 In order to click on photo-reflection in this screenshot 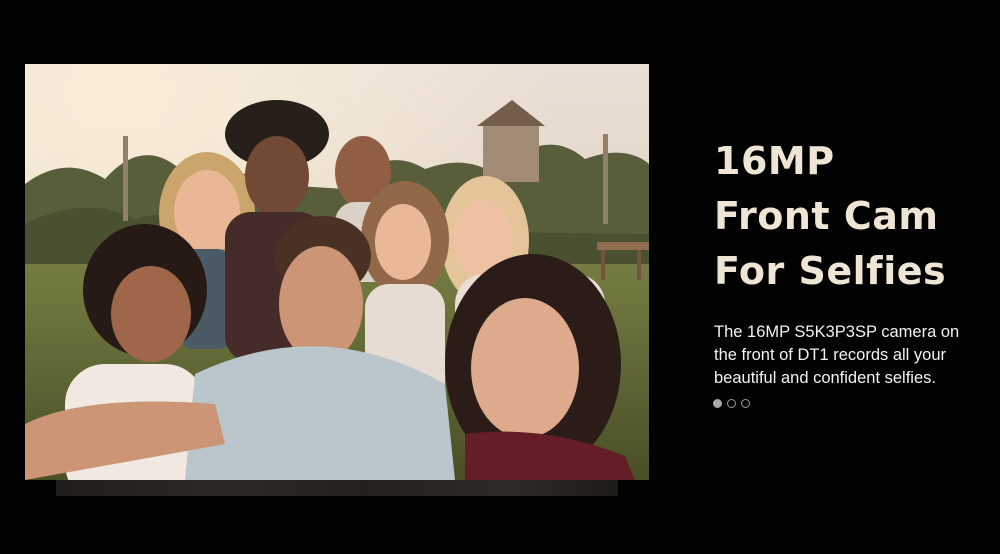, I will do `click(337, 488)`.